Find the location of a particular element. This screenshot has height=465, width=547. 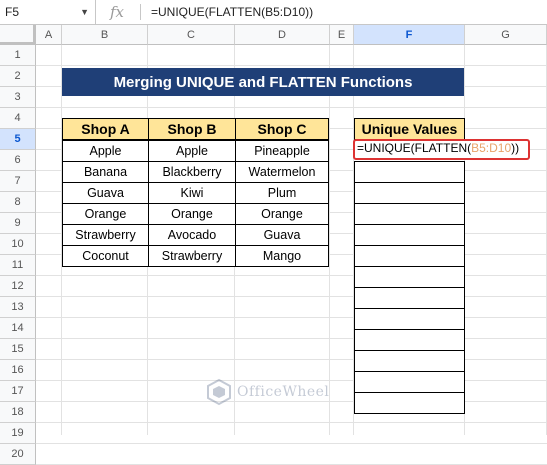

fx-icon: fx is located at coordinates (117, 12).